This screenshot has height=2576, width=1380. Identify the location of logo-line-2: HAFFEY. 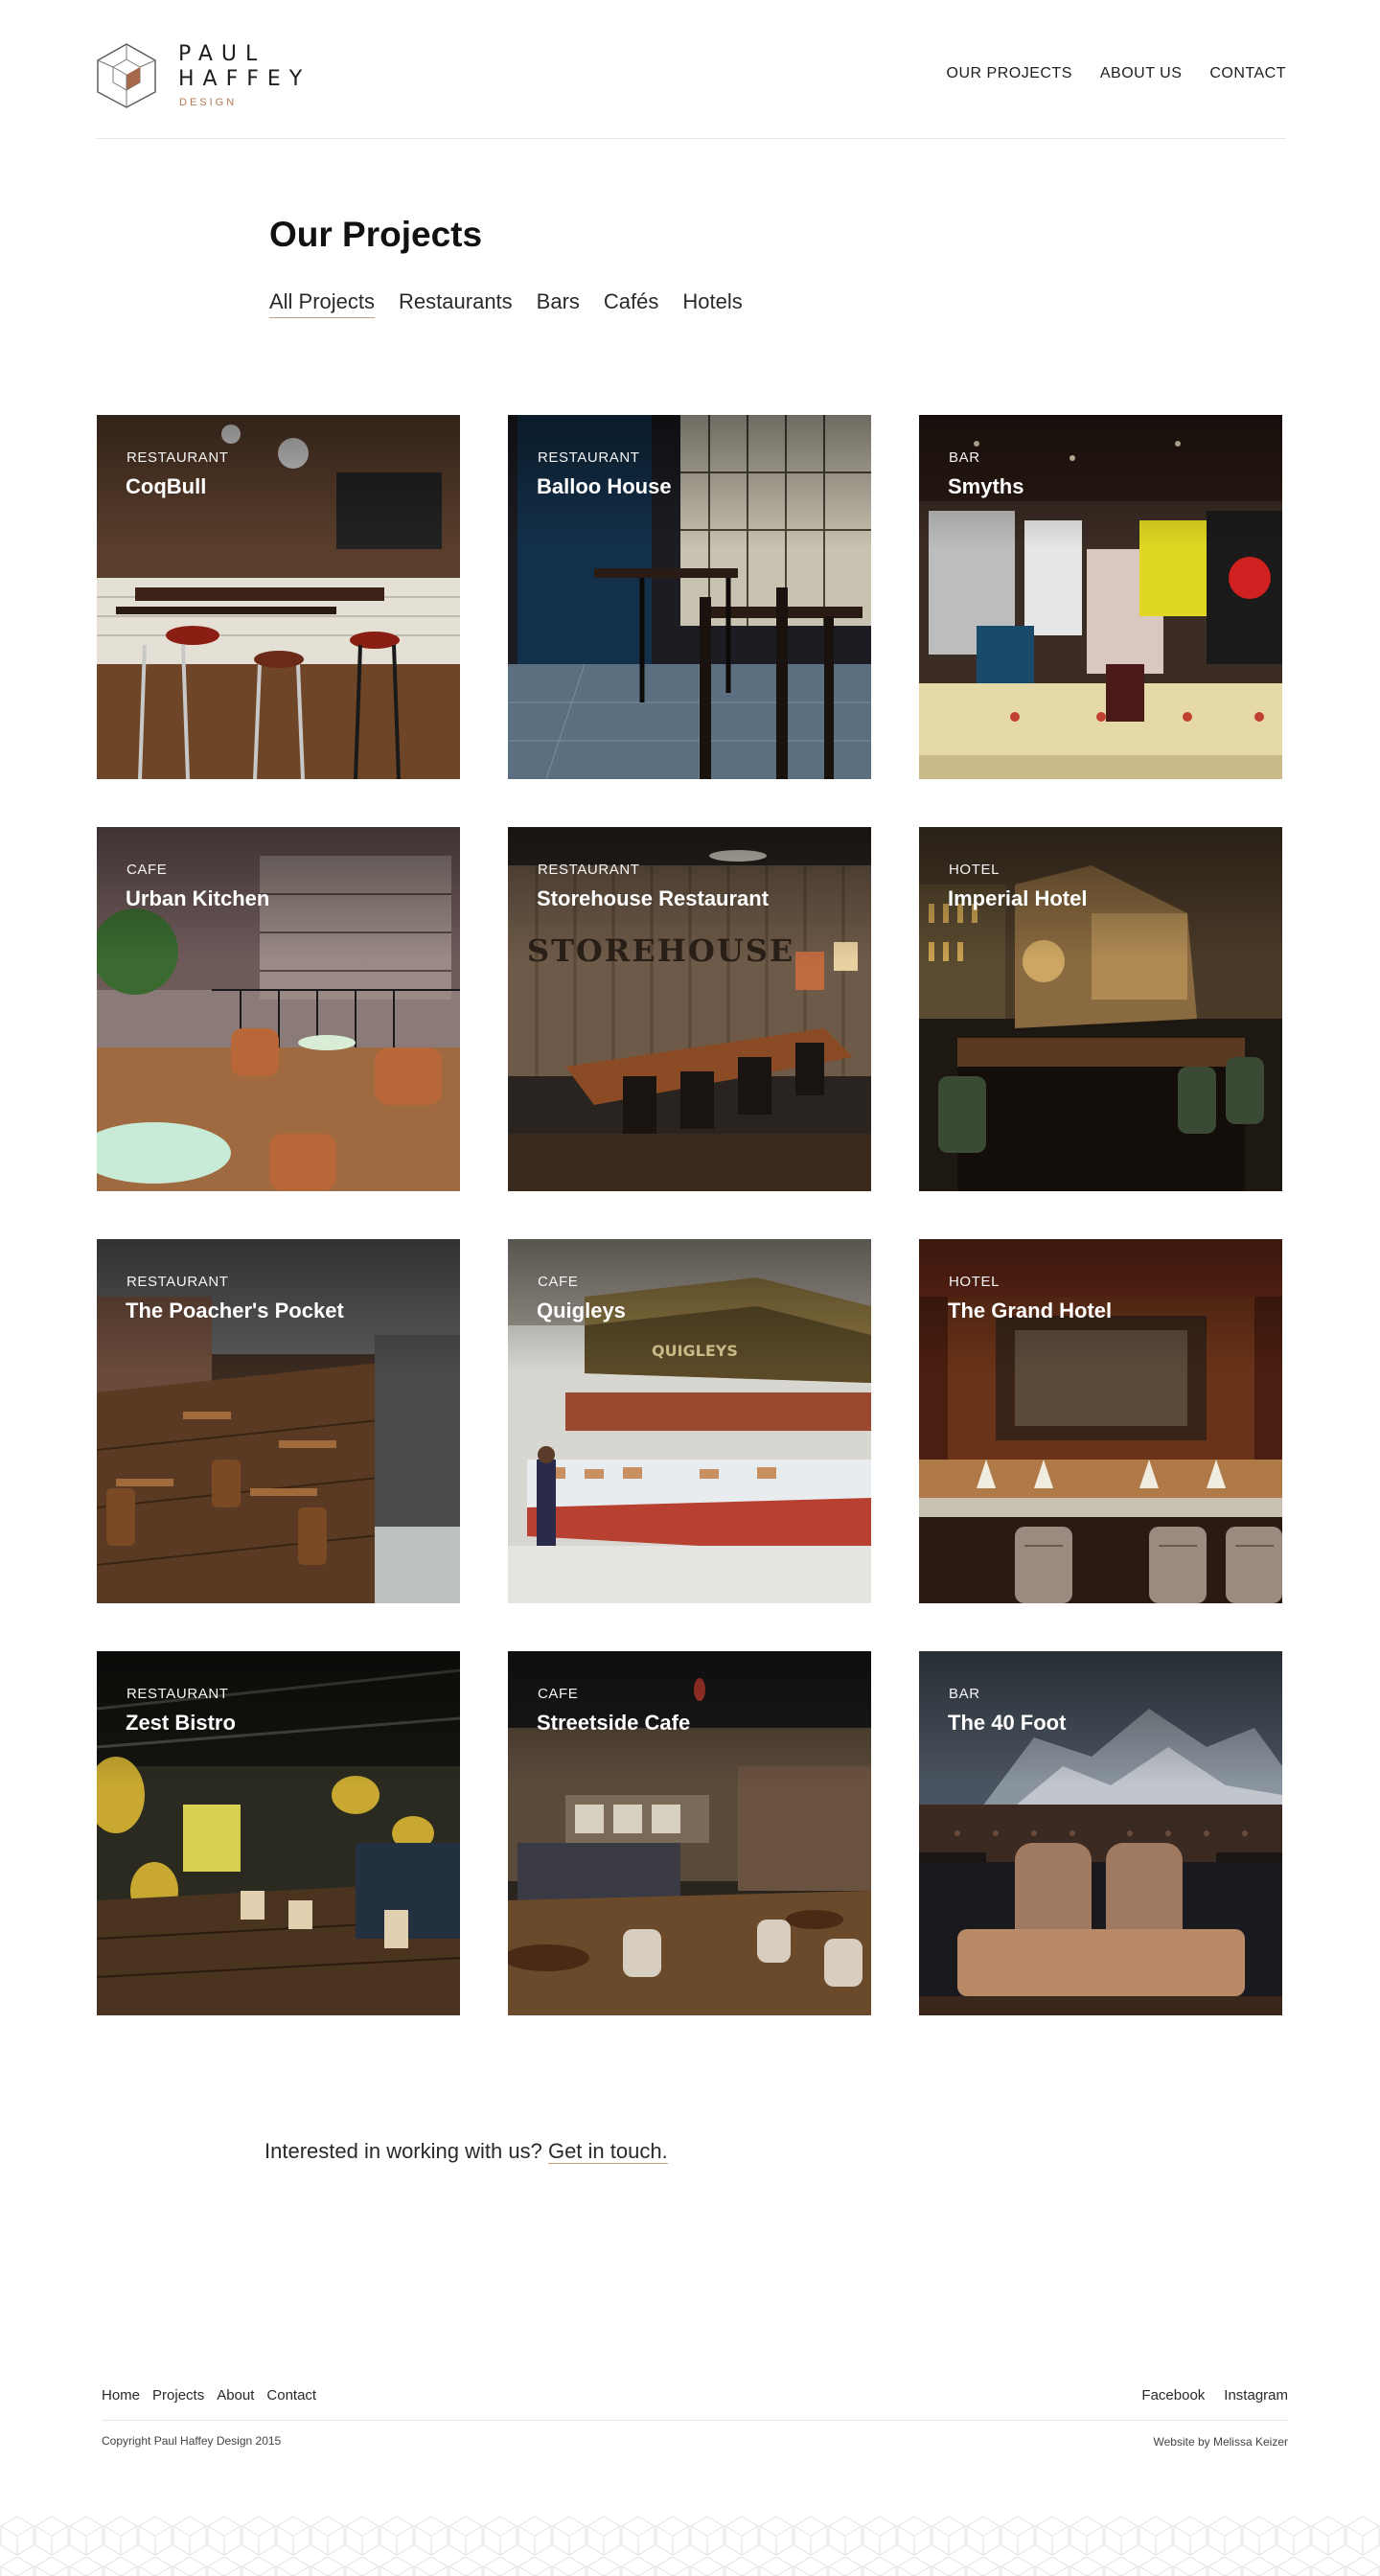
(244, 79).